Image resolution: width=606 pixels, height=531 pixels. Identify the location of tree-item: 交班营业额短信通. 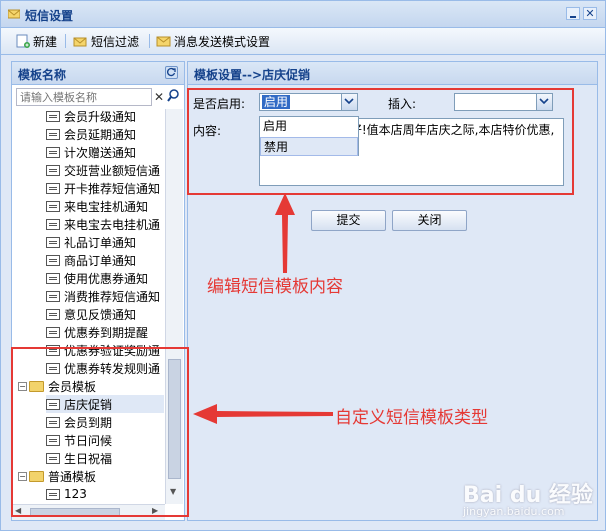
(103, 170).